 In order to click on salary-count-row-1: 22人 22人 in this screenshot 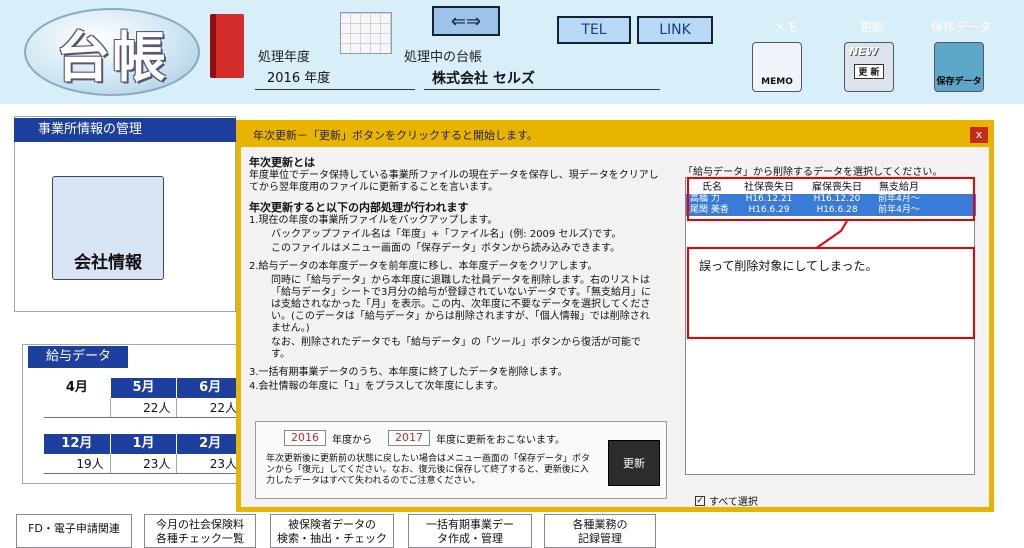, I will do `click(144, 408)`.